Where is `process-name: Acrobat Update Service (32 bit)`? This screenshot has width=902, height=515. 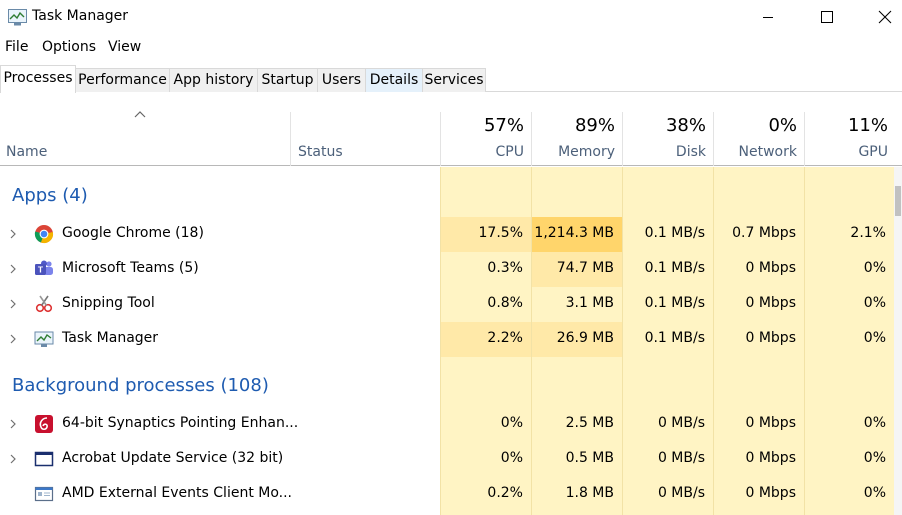 process-name: Acrobat Update Service (32 bit) is located at coordinates (173, 458).